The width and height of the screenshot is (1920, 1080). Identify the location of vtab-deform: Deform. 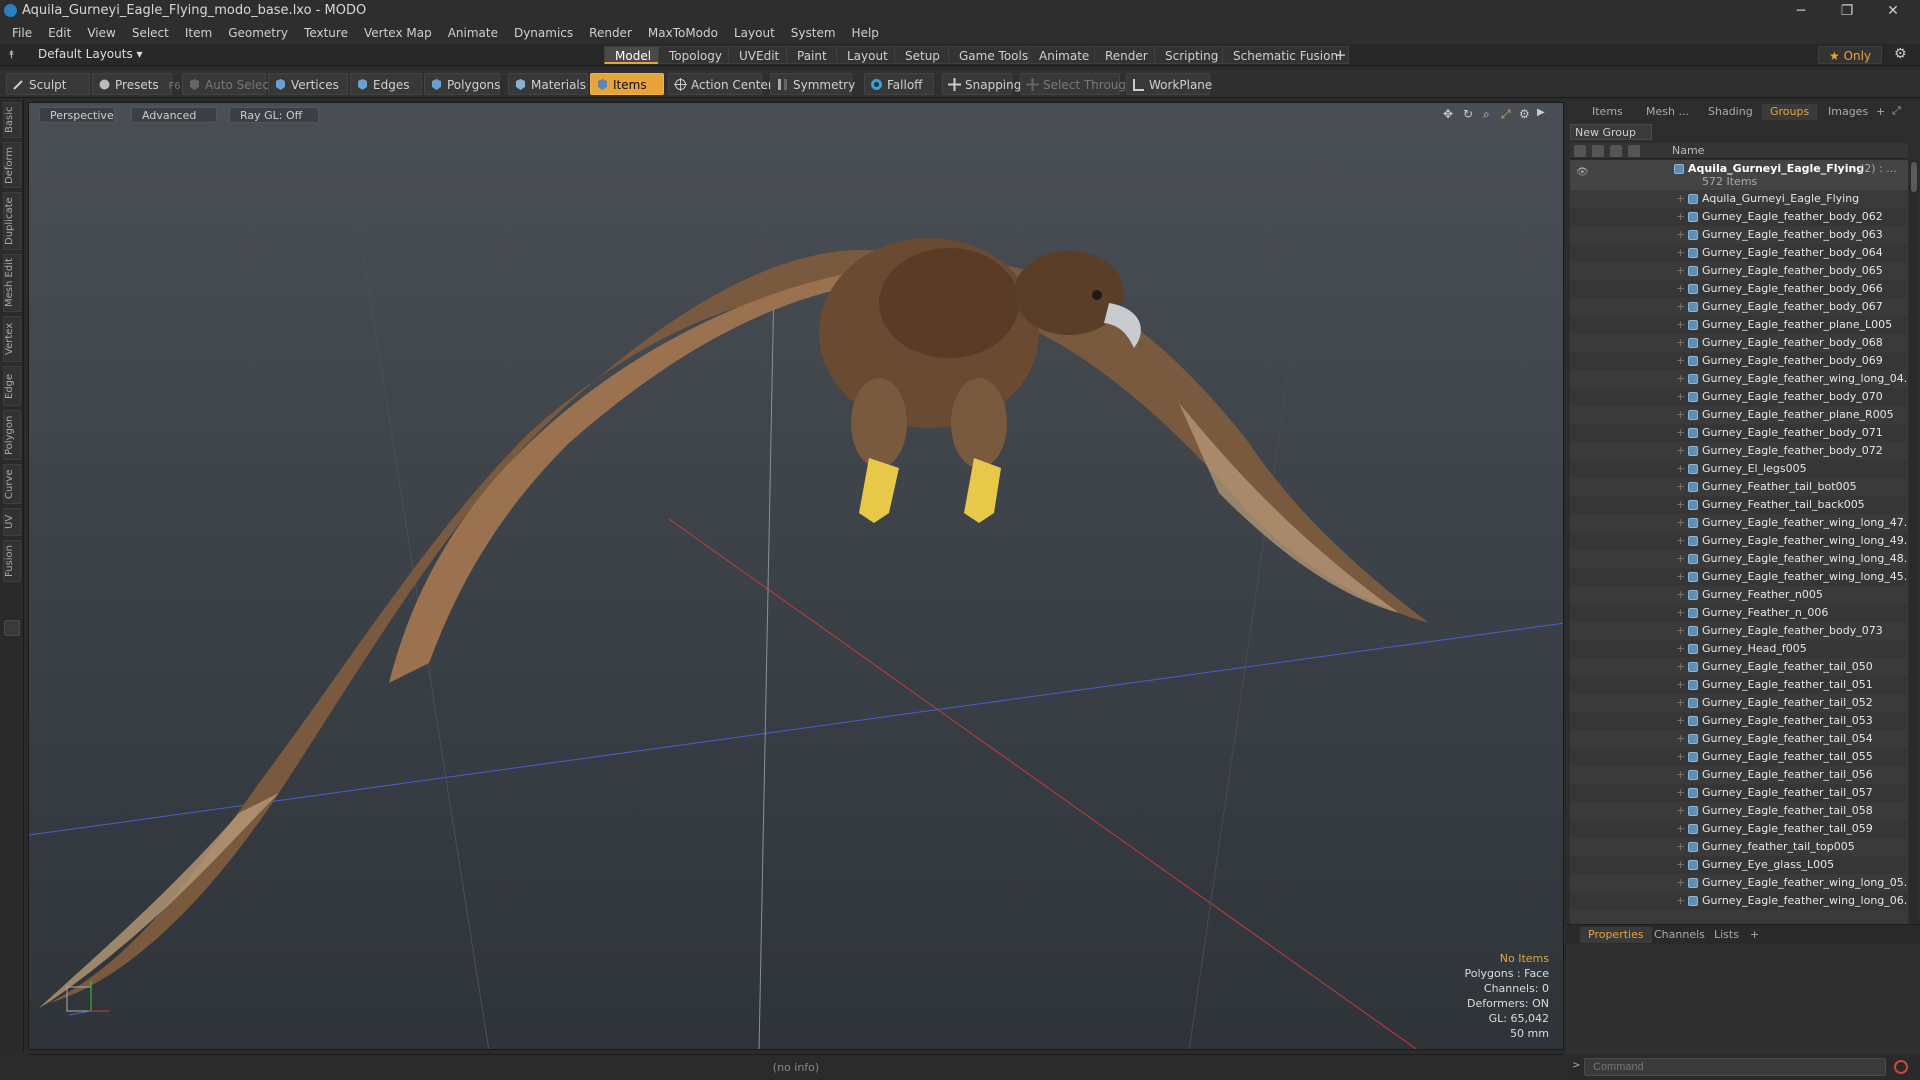
(12, 165).